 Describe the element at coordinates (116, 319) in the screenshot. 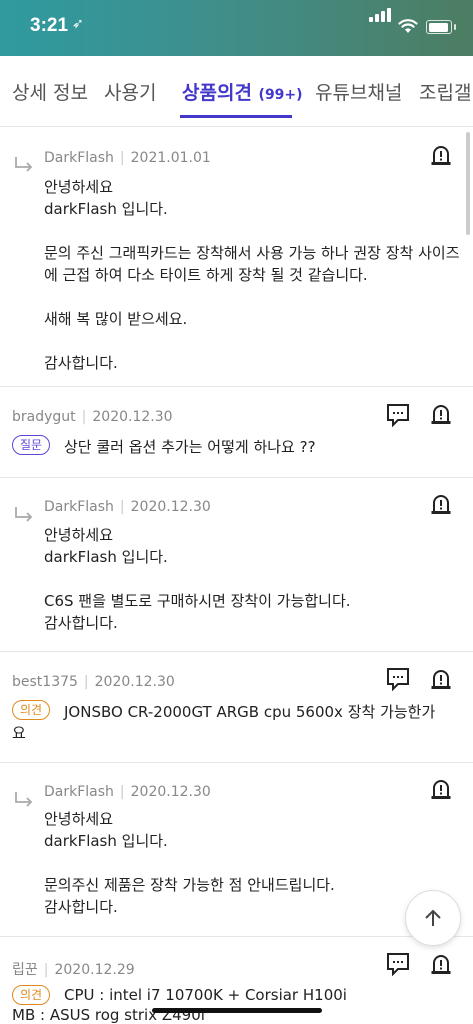

I see `comment-line: 새해 복 많이 받으세요.` at that location.